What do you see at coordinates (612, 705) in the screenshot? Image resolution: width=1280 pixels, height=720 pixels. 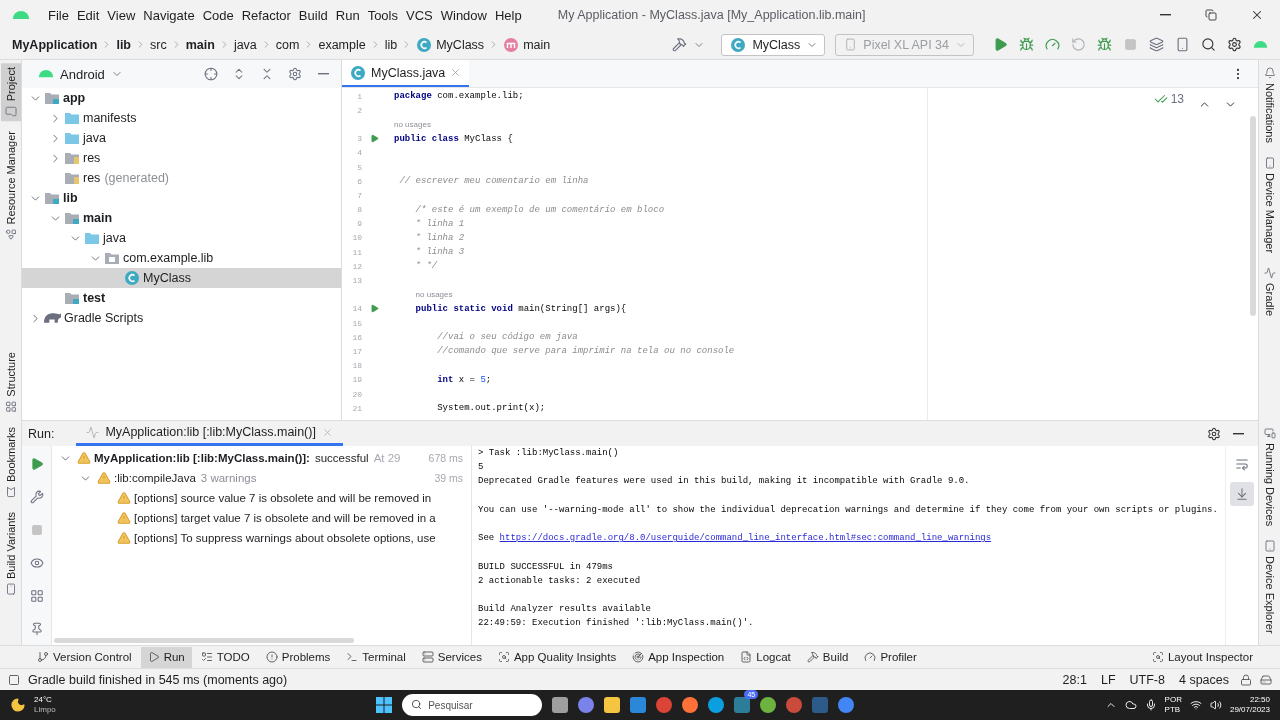 I see `folder-icon` at bounding box center [612, 705].